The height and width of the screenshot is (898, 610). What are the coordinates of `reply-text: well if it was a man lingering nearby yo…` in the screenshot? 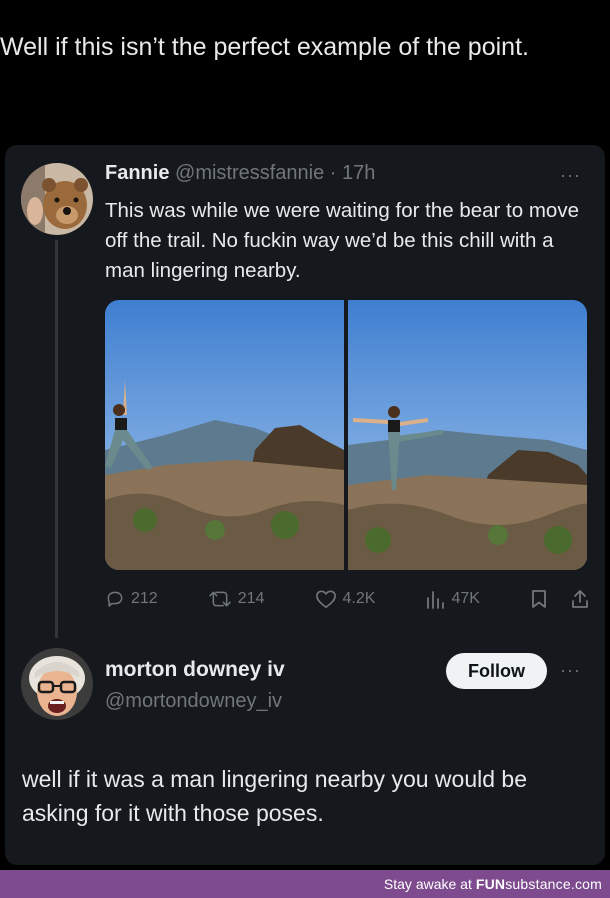 It's located at (274, 796).